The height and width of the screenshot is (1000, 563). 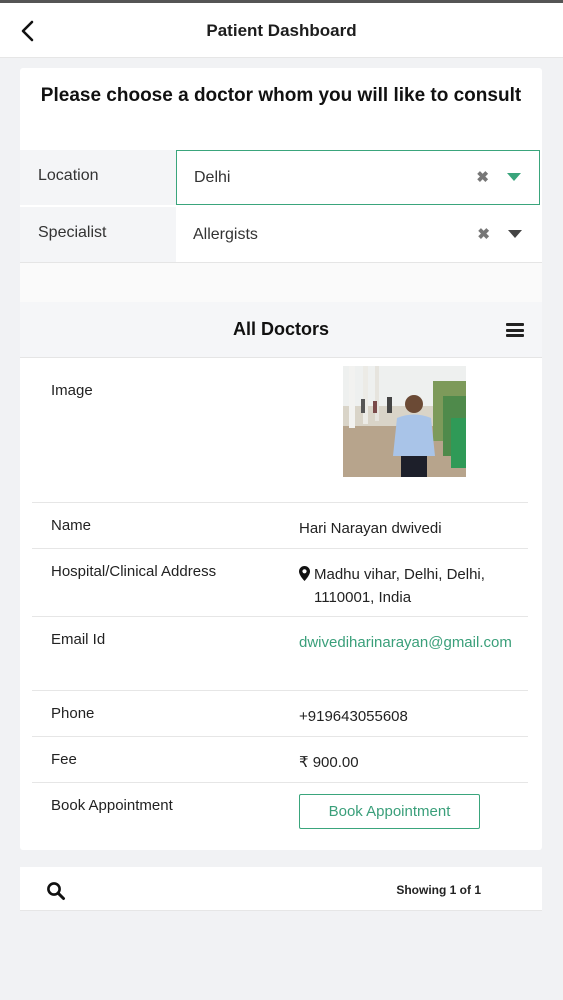 I want to click on clear-specialist-icon: ✖, so click(x=483, y=234).